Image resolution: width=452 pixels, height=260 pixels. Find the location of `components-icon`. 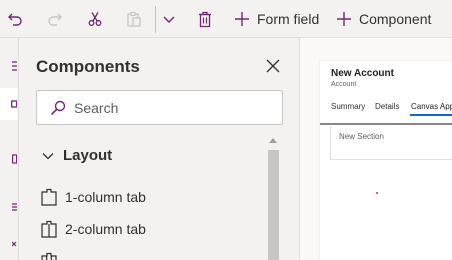

components-icon is located at coordinates (14, 104).